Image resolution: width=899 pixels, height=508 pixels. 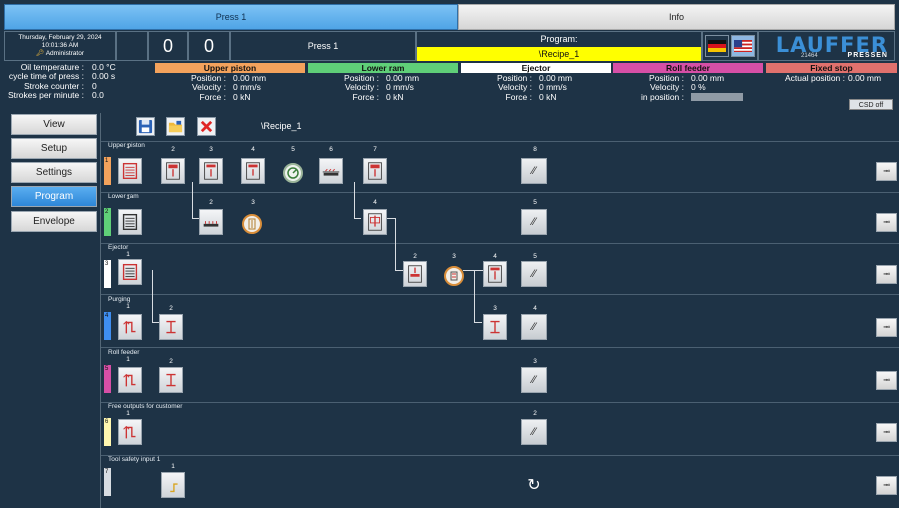 What do you see at coordinates (871, 104) in the screenshot?
I see `csd-off-button: CSD off` at bounding box center [871, 104].